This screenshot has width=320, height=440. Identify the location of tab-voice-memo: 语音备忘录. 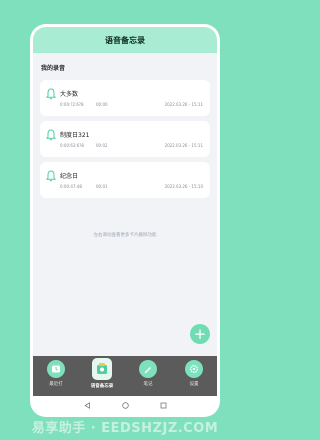
(102, 373).